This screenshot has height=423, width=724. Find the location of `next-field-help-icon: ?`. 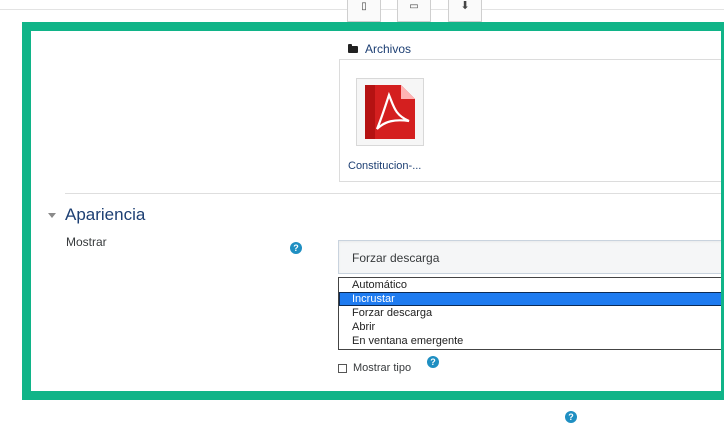

next-field-help-icon: ? is located at coordinates (571, 417).